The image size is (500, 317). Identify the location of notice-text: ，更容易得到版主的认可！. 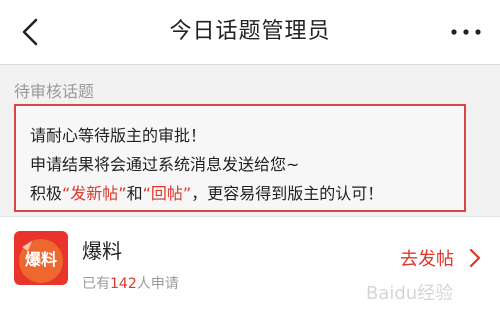
(287, 193).